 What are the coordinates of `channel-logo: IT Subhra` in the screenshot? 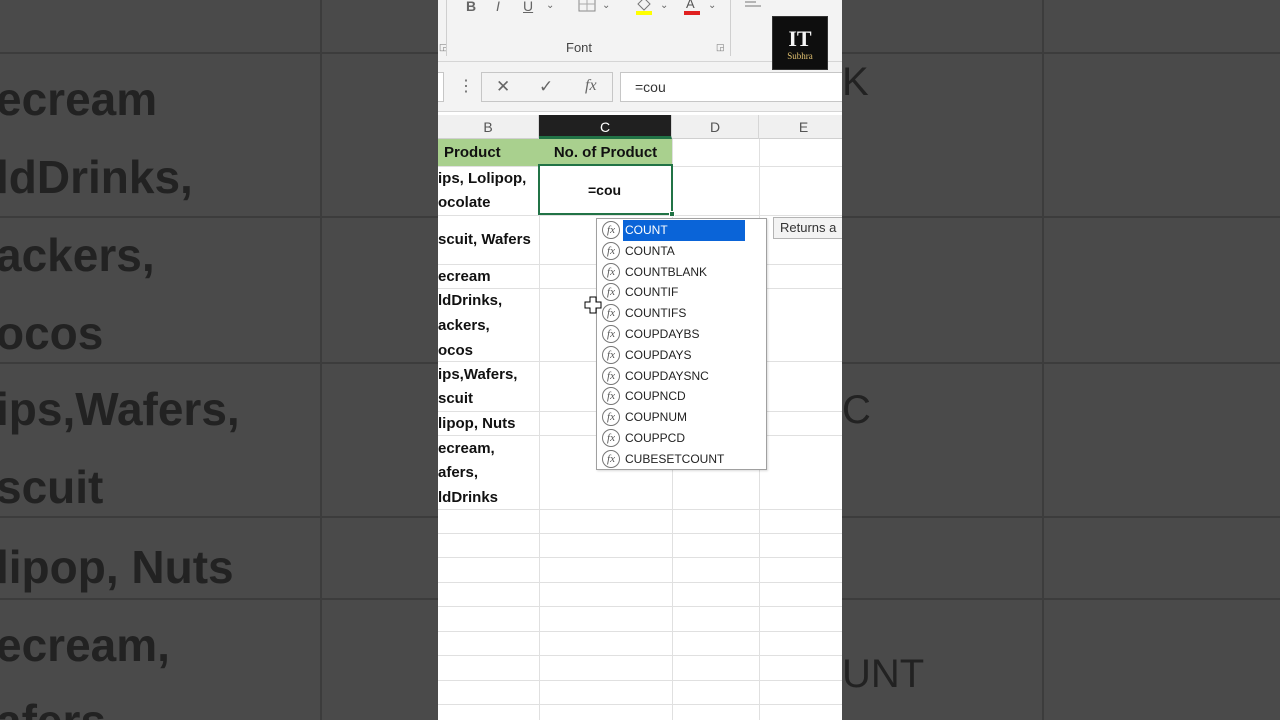 It's located at (800, 43).